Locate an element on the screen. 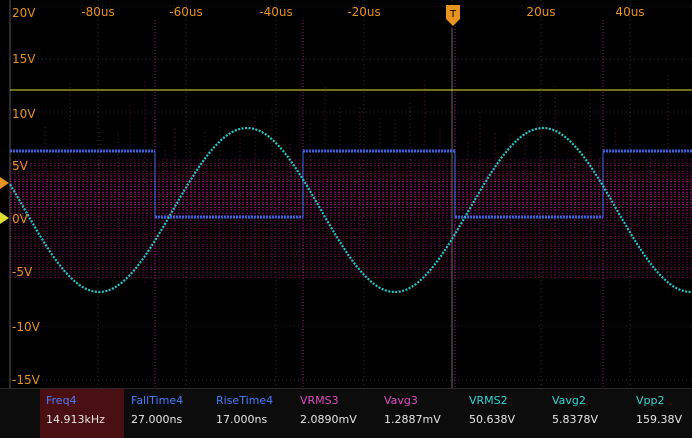 The width and height of the screenshot is (692, 438). ch-ground-marker-icon is located at coordinates (4, 218).